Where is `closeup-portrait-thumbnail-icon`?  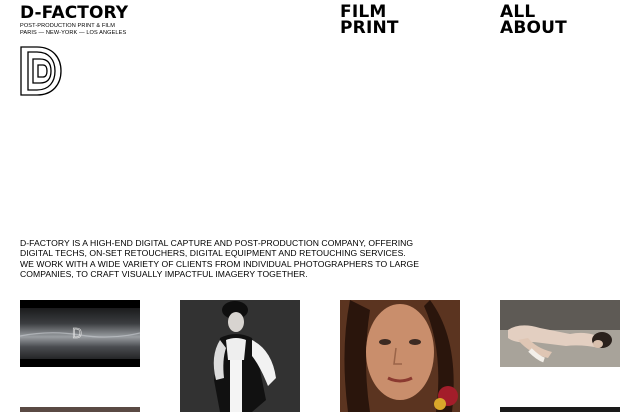 closeup-portrait-thumbnail-icon is located at coordinates (400, 356).